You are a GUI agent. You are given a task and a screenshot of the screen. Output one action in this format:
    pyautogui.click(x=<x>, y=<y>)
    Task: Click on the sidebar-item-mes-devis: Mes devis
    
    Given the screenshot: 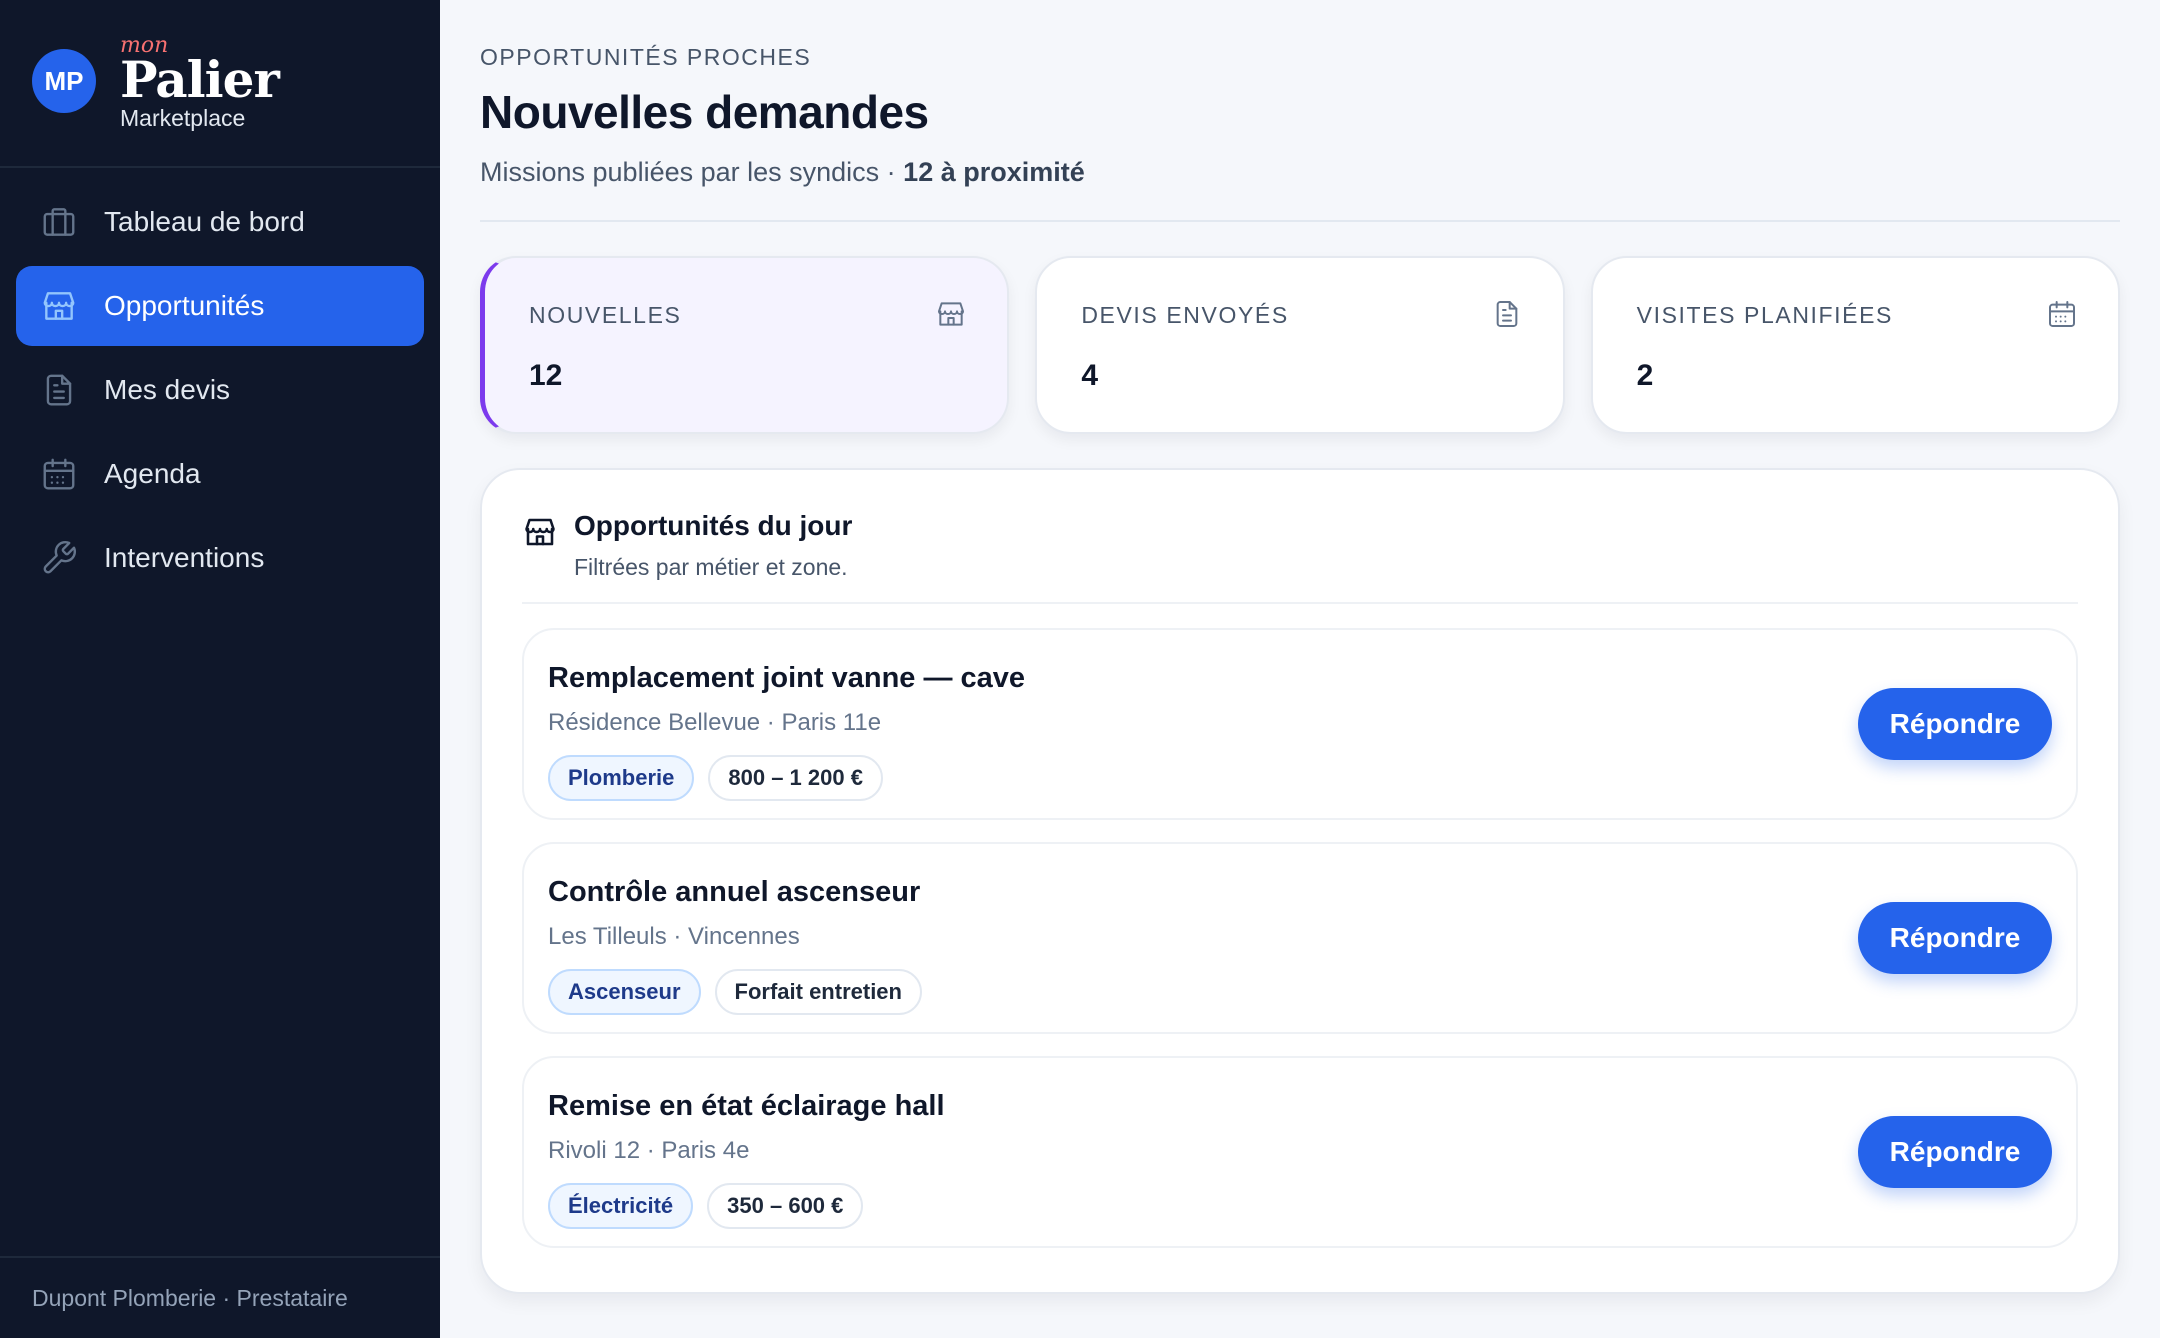 What is the action you would take?
    pyautogui.click(x=220, y=390)
    